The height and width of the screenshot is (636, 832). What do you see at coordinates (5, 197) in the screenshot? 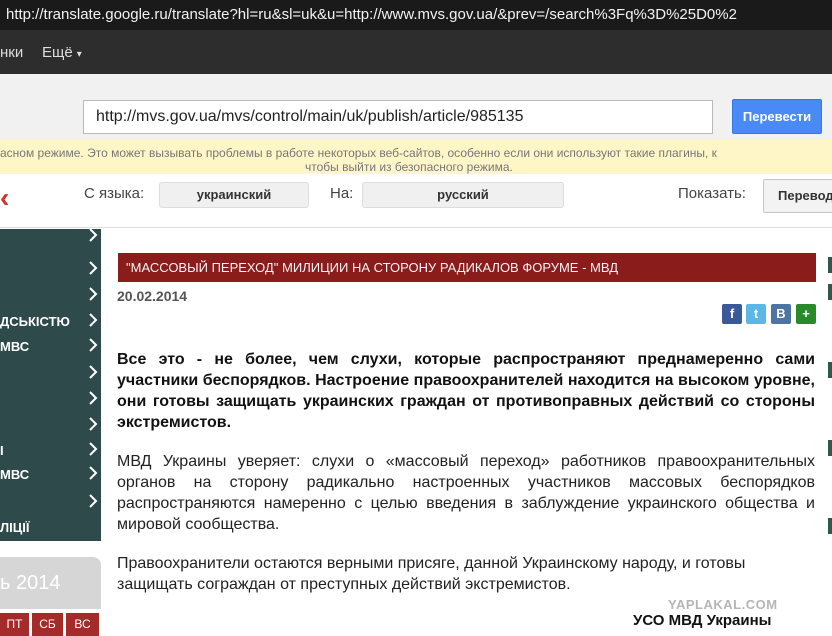
I see `logo-fragment: ‹` at bounding box center [5, 197].